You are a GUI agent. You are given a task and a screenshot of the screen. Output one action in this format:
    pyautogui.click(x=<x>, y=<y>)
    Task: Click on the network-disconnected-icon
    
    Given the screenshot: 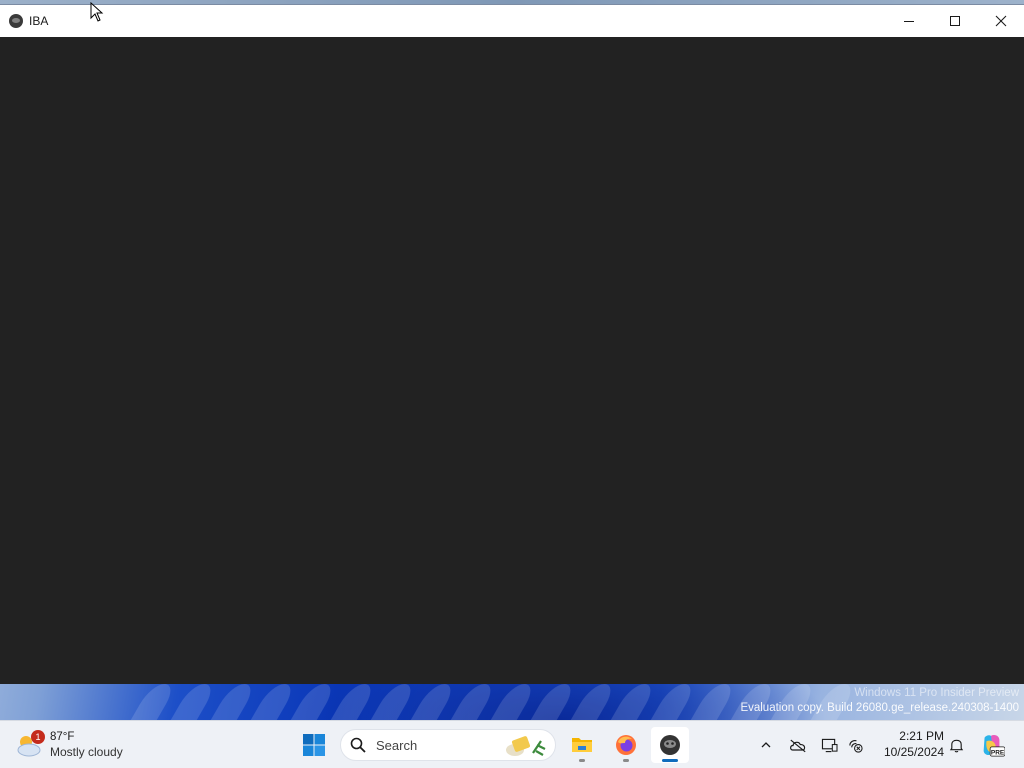 What is the action you would take?
    pyautogui.click(x=855, y=746)
    